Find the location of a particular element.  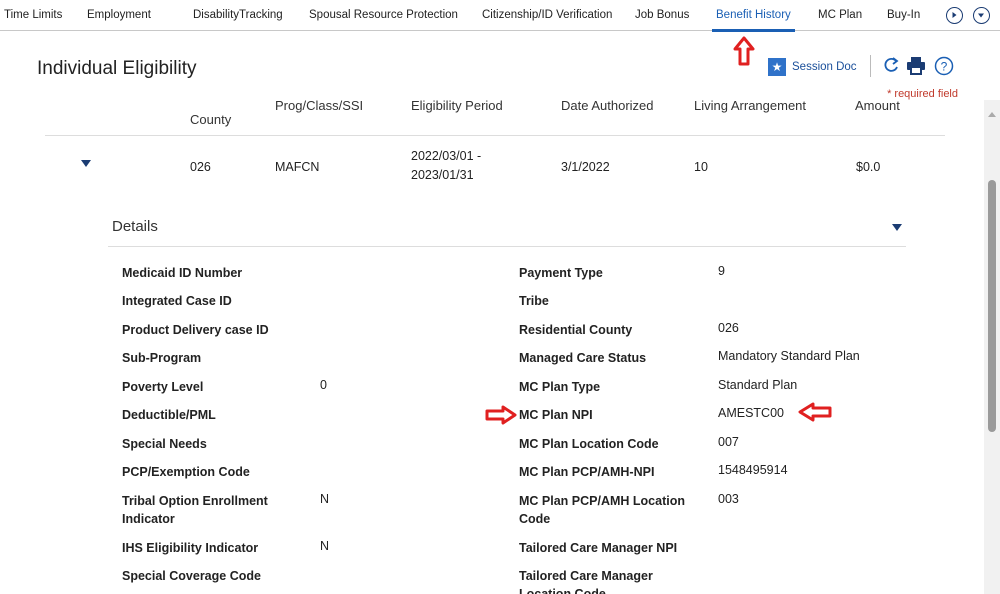

scrollbar-thumb is located at coordinates (992, 306).